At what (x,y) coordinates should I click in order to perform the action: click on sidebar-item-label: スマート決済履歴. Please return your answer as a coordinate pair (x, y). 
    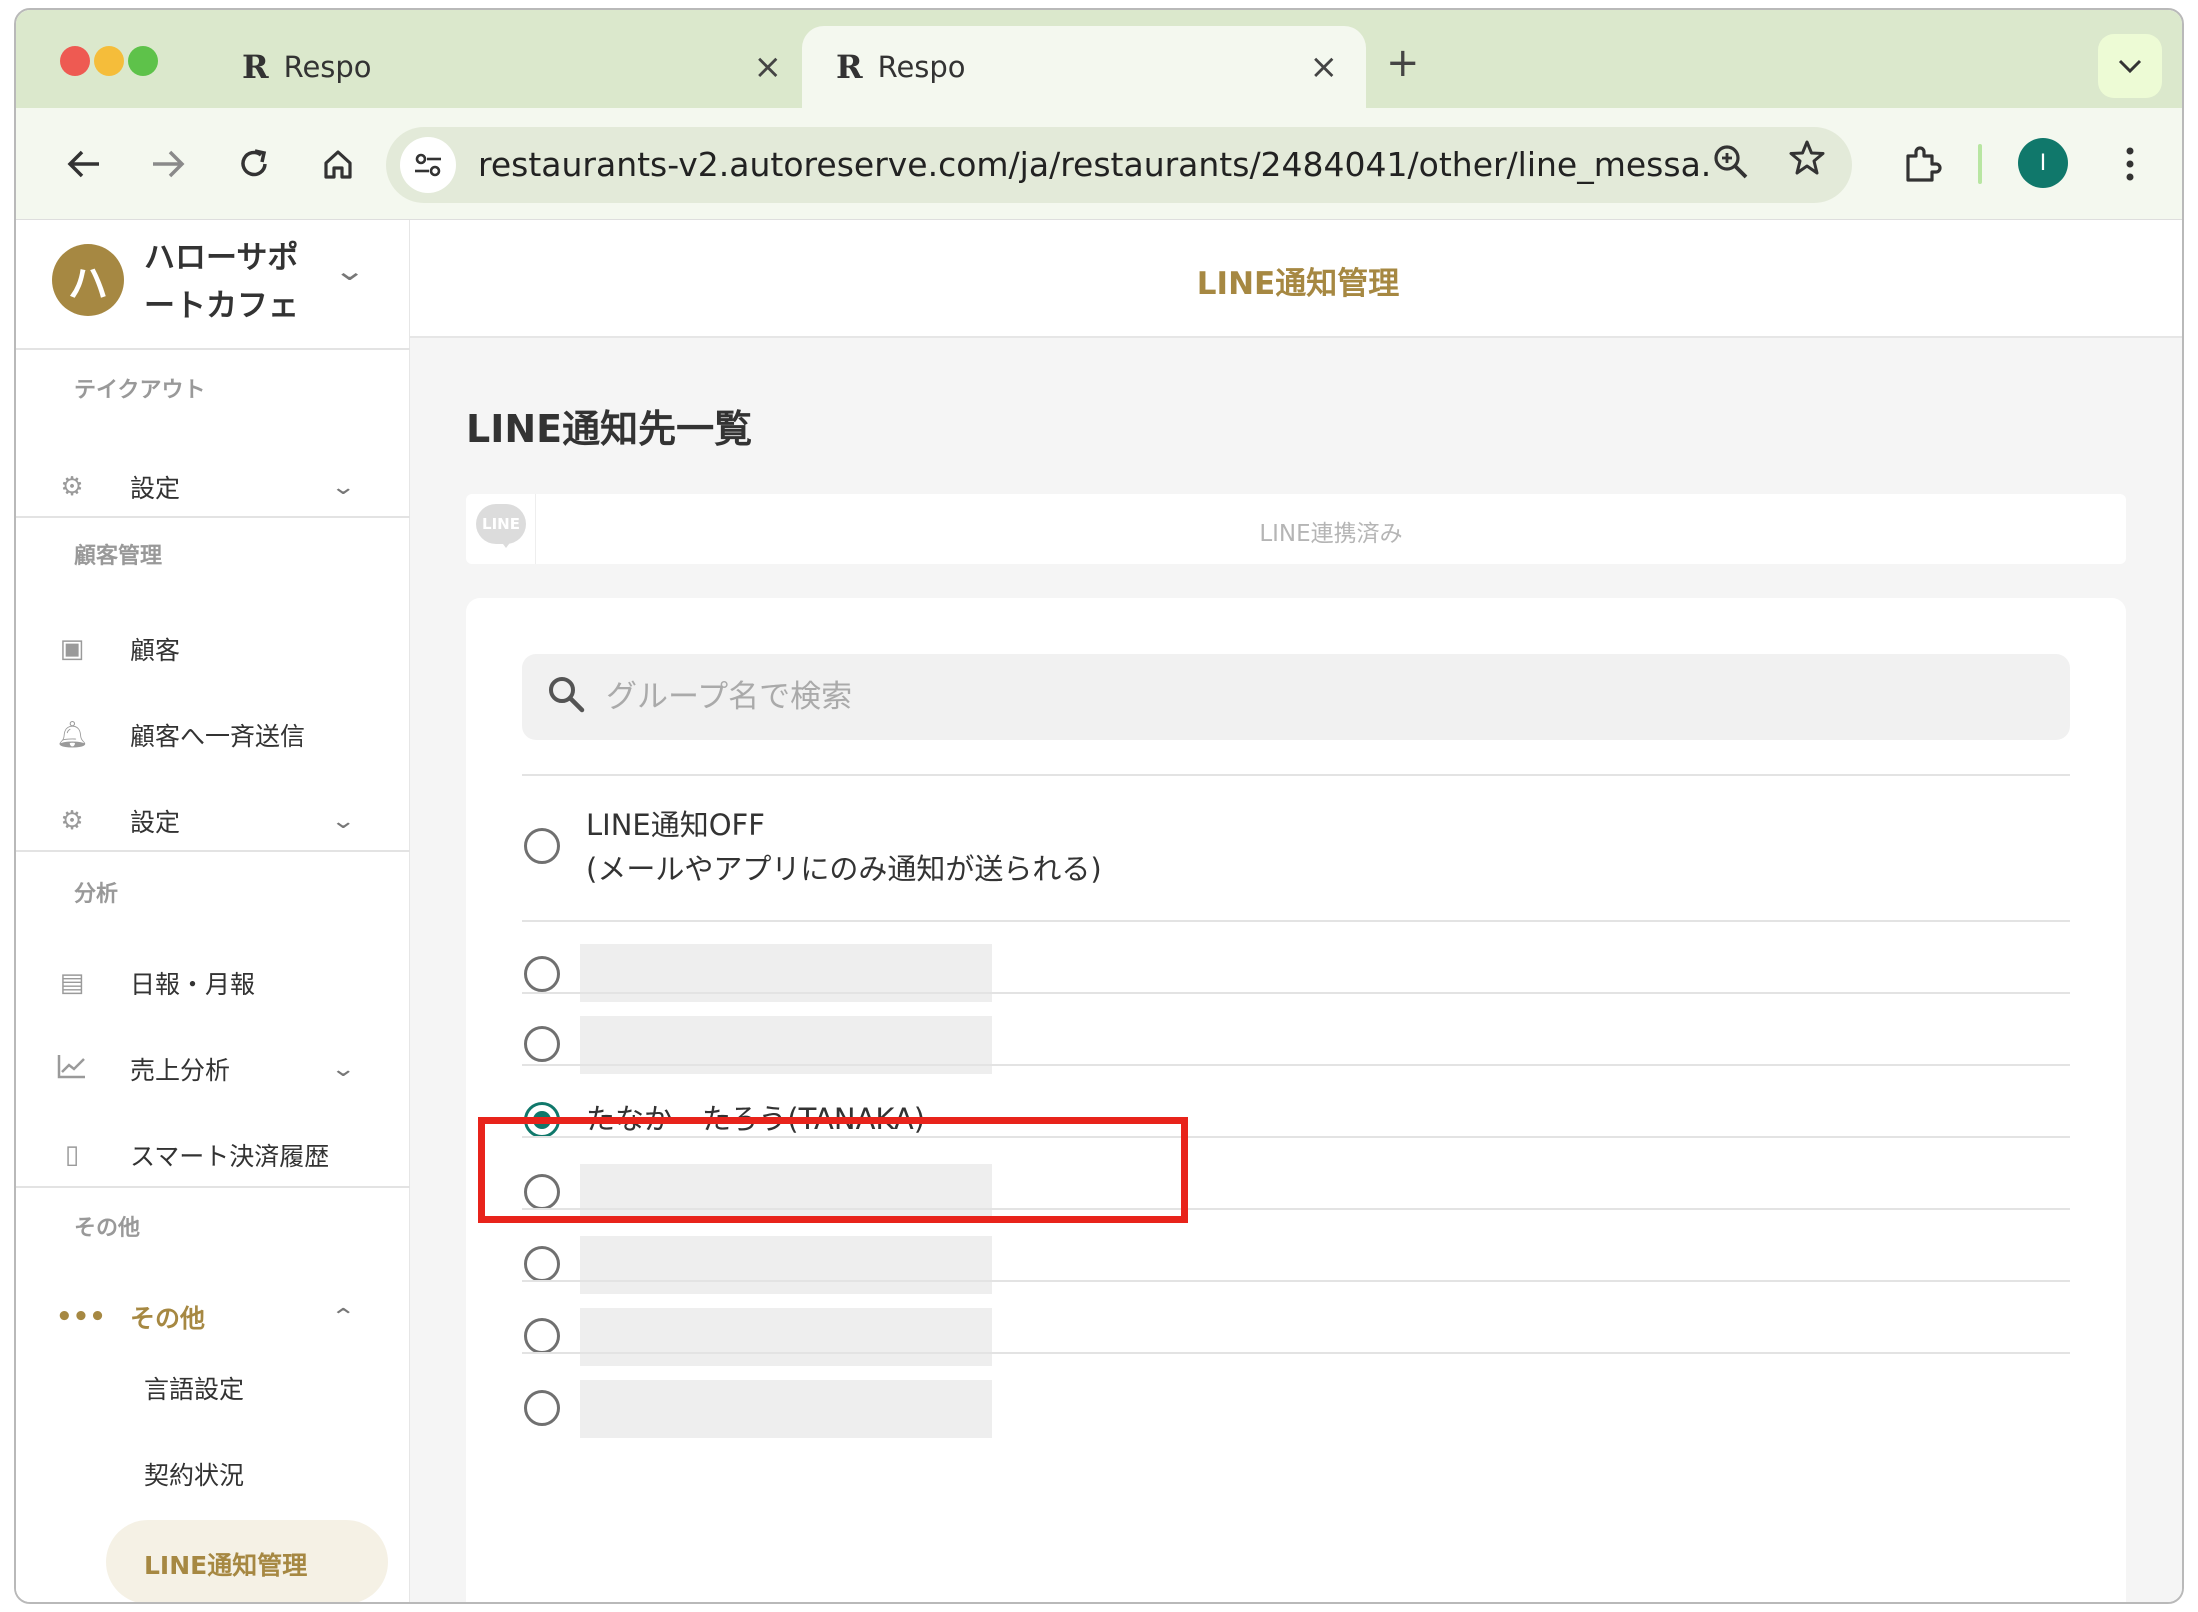
    Looking at the image, I should click on (230, 1156).